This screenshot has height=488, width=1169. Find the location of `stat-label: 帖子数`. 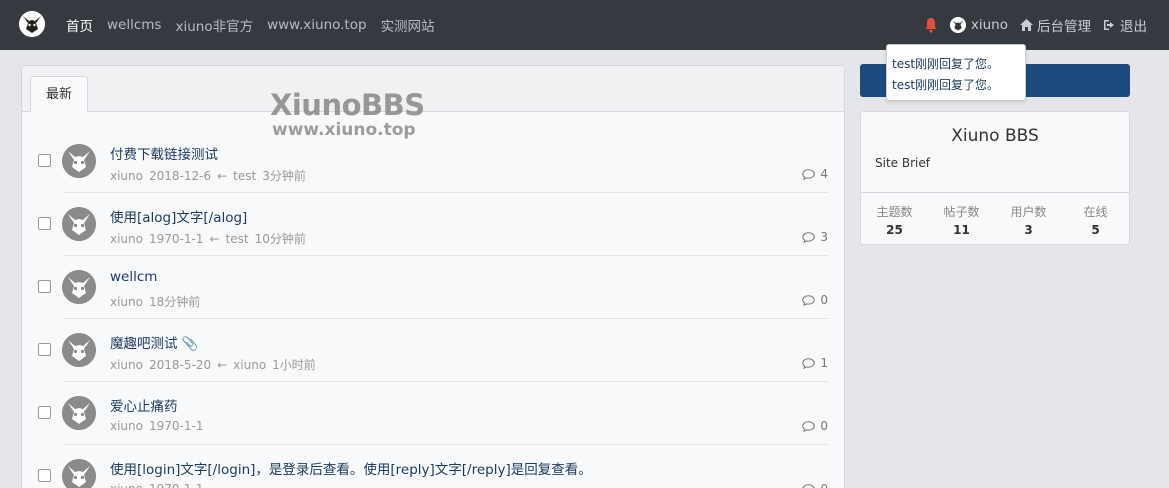

stat-label: 帖子数 is located at coordinates (961, 212).